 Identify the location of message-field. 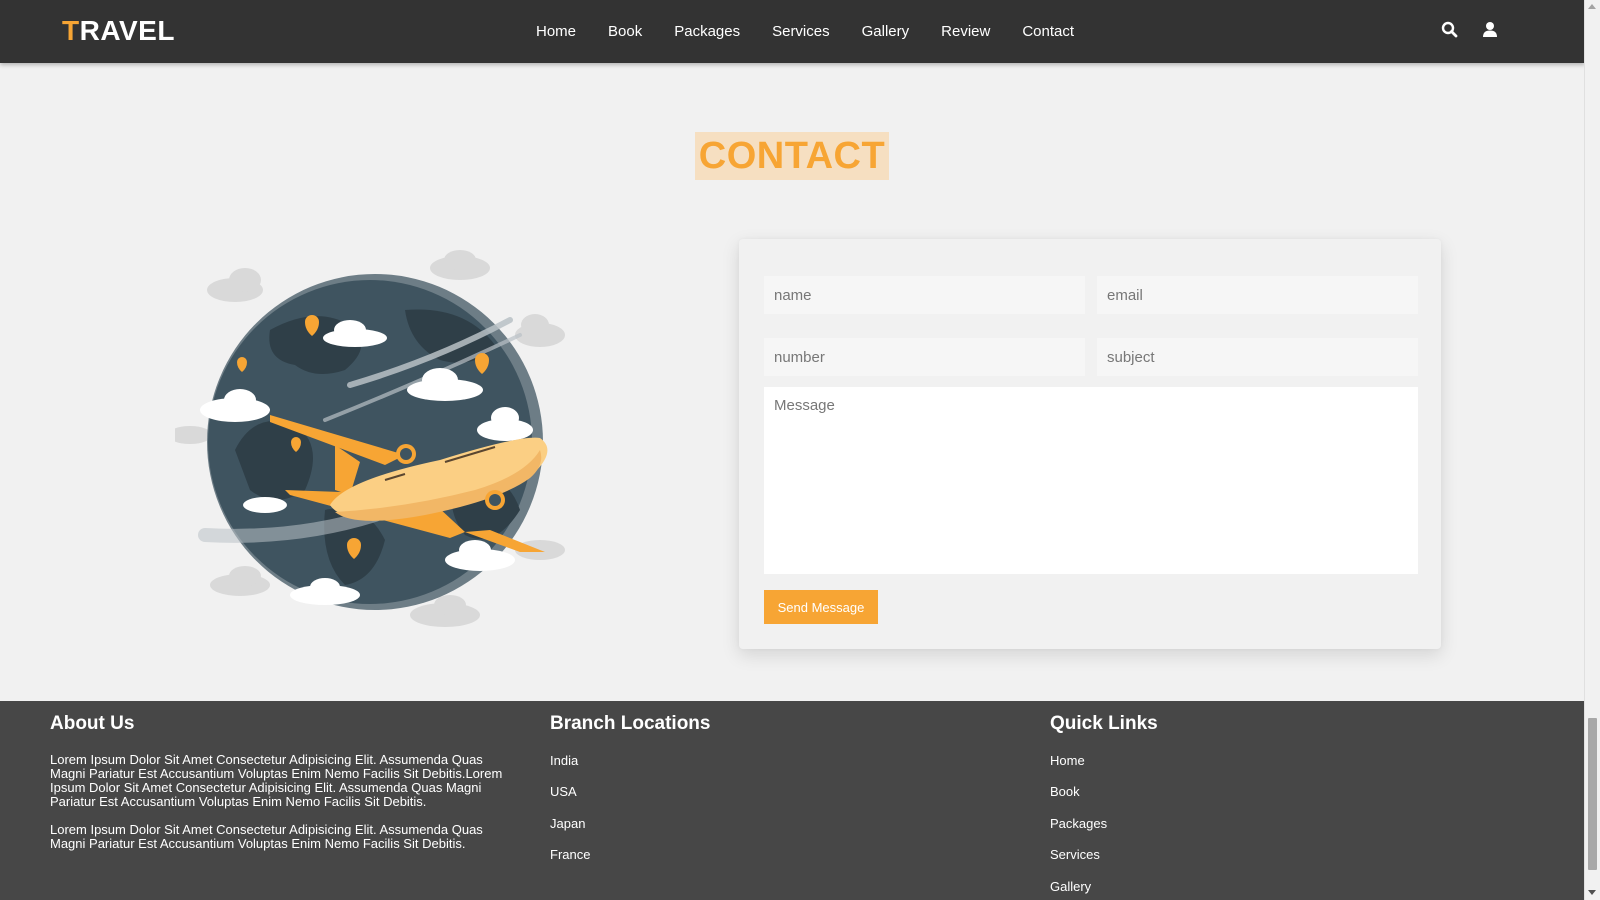
(1091, 480).